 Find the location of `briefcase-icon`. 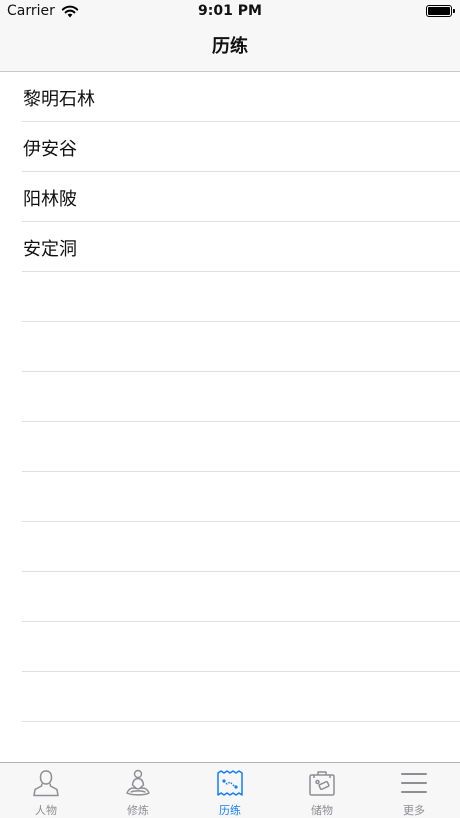

briefcase-icon is located at coordinates (322, 783).